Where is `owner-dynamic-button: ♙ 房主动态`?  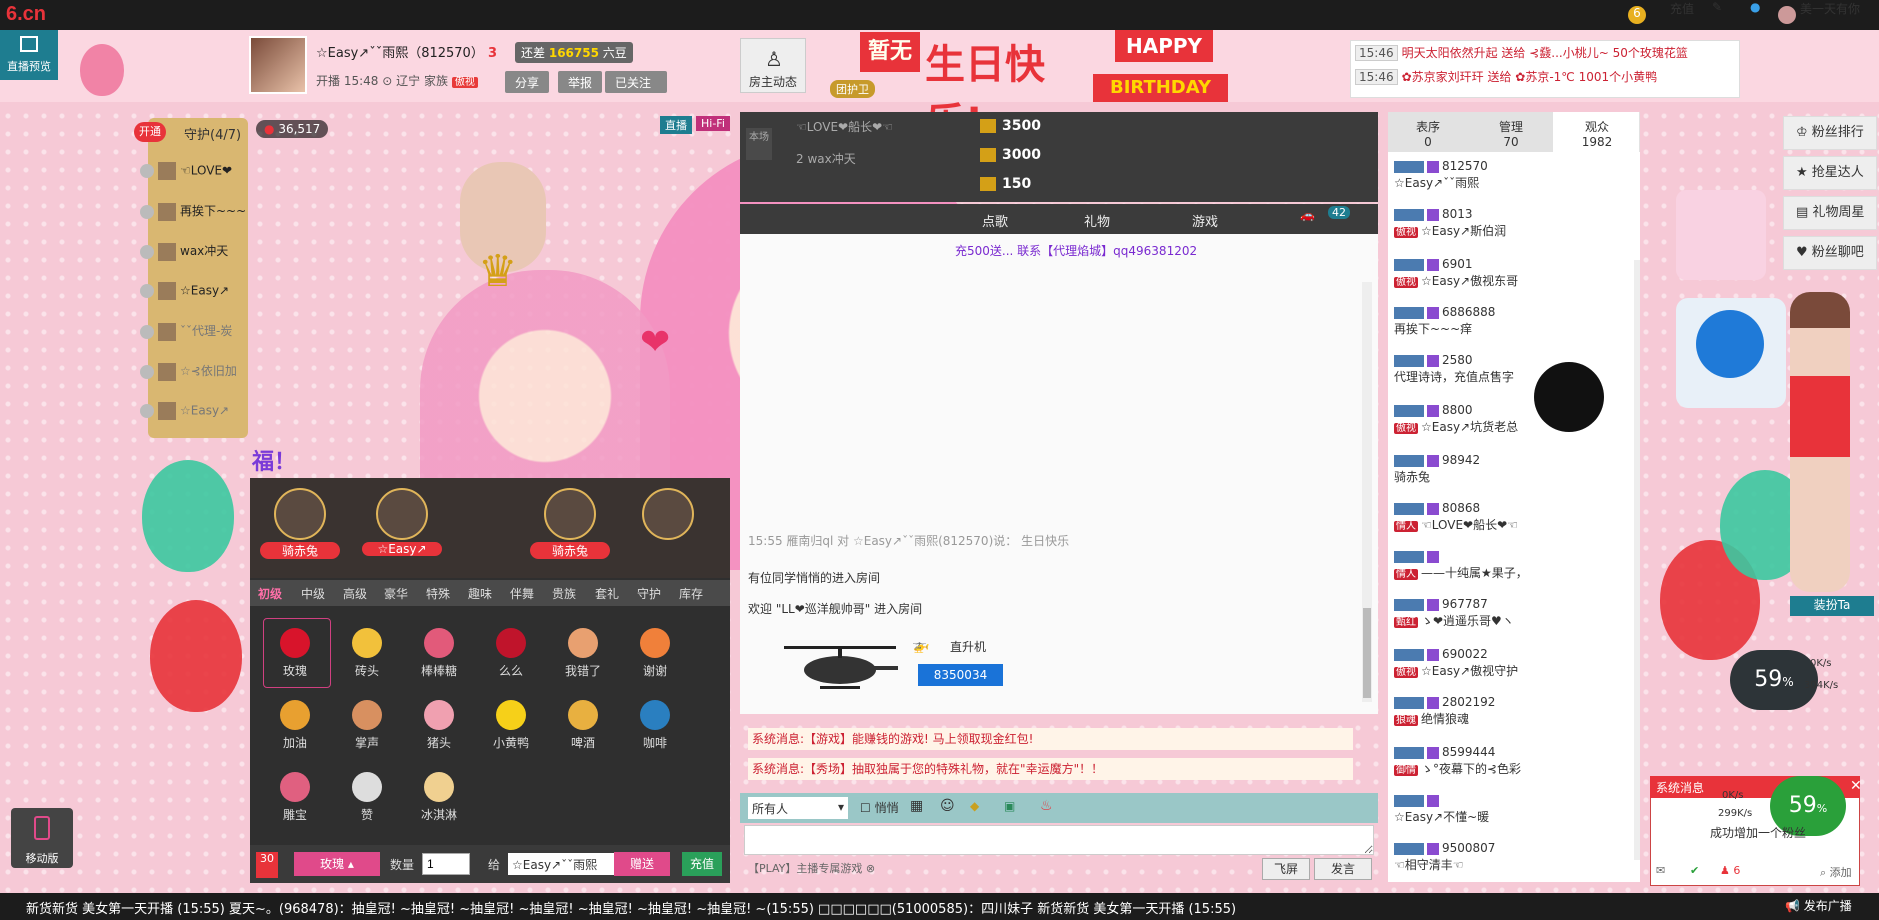 owner-dynamic-button: ♙ 房主动态 is located at coordinates (773, 65).